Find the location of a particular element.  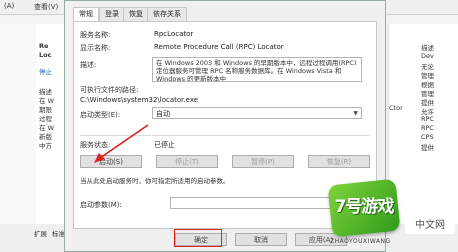

tab-dependencies: 依存关系 is located at coordinates (167, 14).